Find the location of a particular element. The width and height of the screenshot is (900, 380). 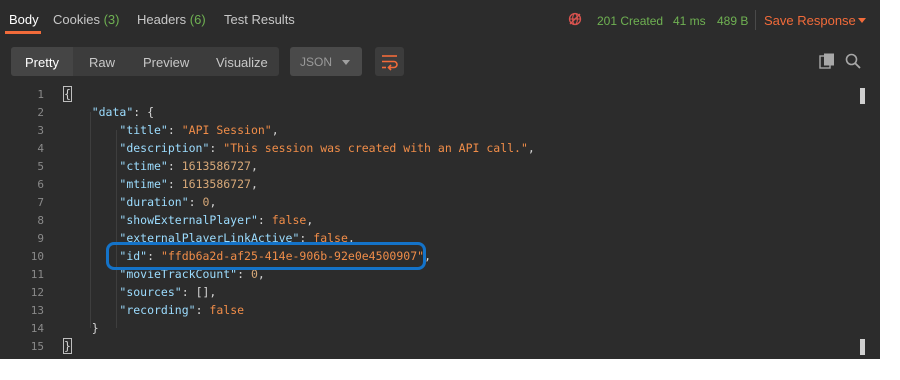

line-number: 12 is located at coordinates (37, 292).